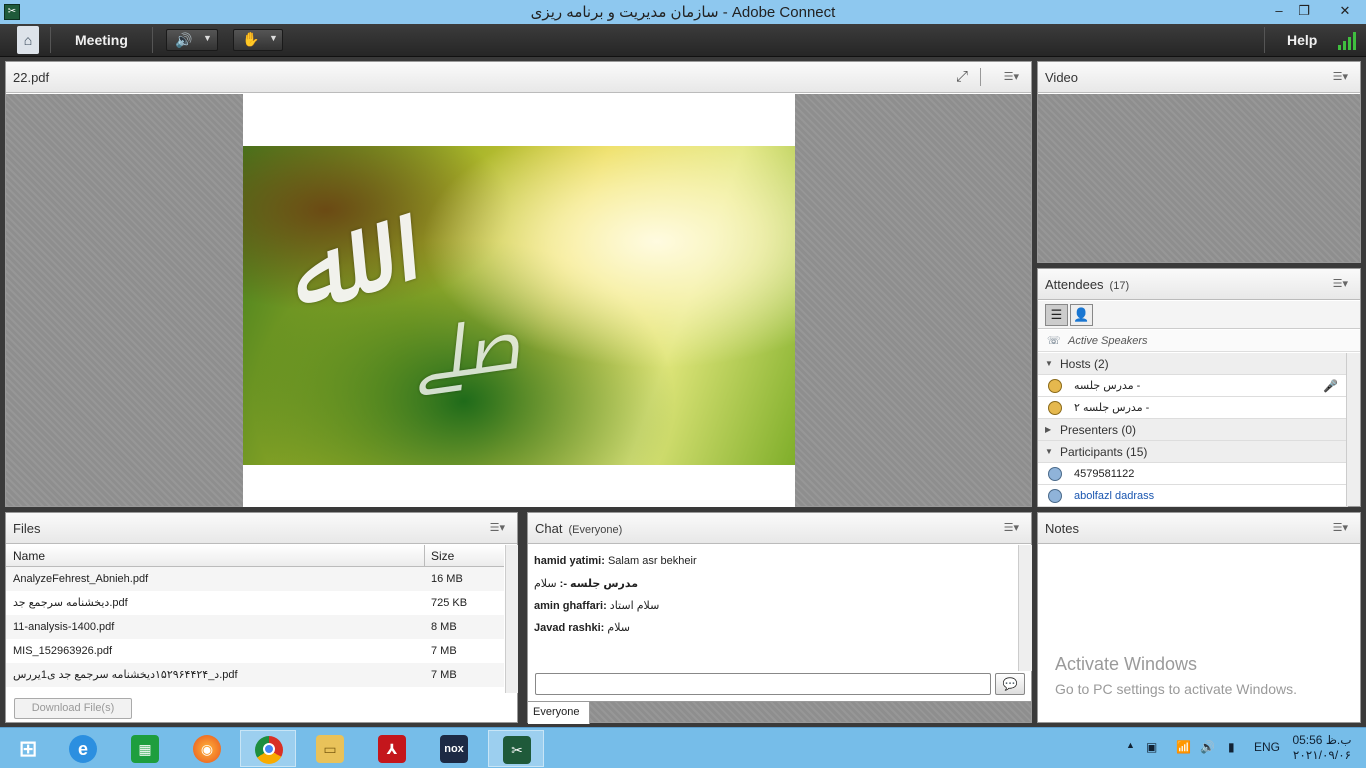  What do you see at coordinates (73, 708) in the screenshot?
I see `download-files-button: Download File(s)` at bounding box center [73, 708].